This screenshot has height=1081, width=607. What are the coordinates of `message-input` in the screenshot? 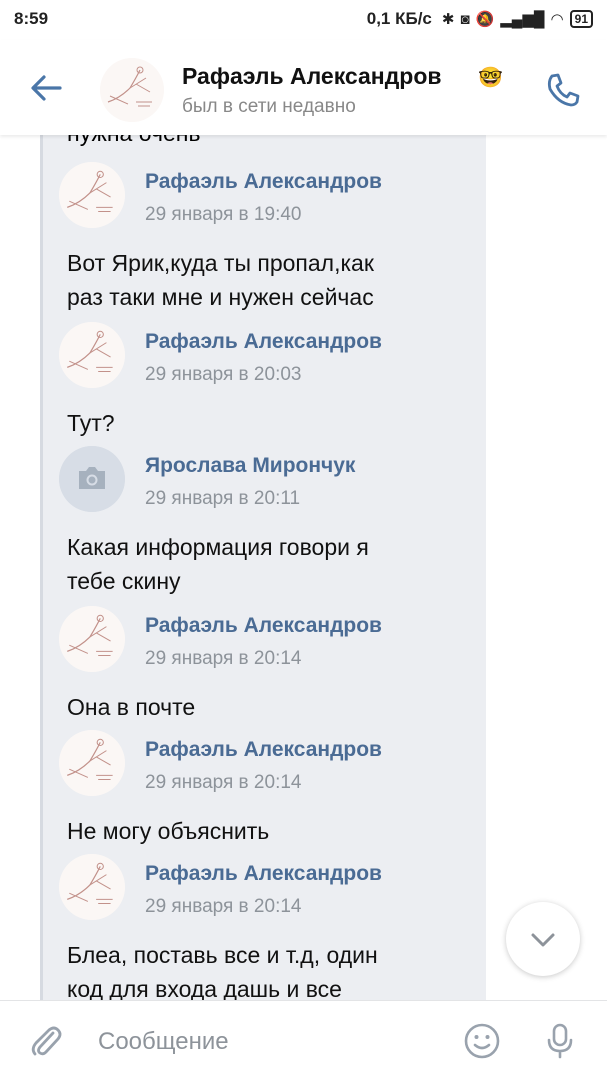 It's located at (268, 1042).